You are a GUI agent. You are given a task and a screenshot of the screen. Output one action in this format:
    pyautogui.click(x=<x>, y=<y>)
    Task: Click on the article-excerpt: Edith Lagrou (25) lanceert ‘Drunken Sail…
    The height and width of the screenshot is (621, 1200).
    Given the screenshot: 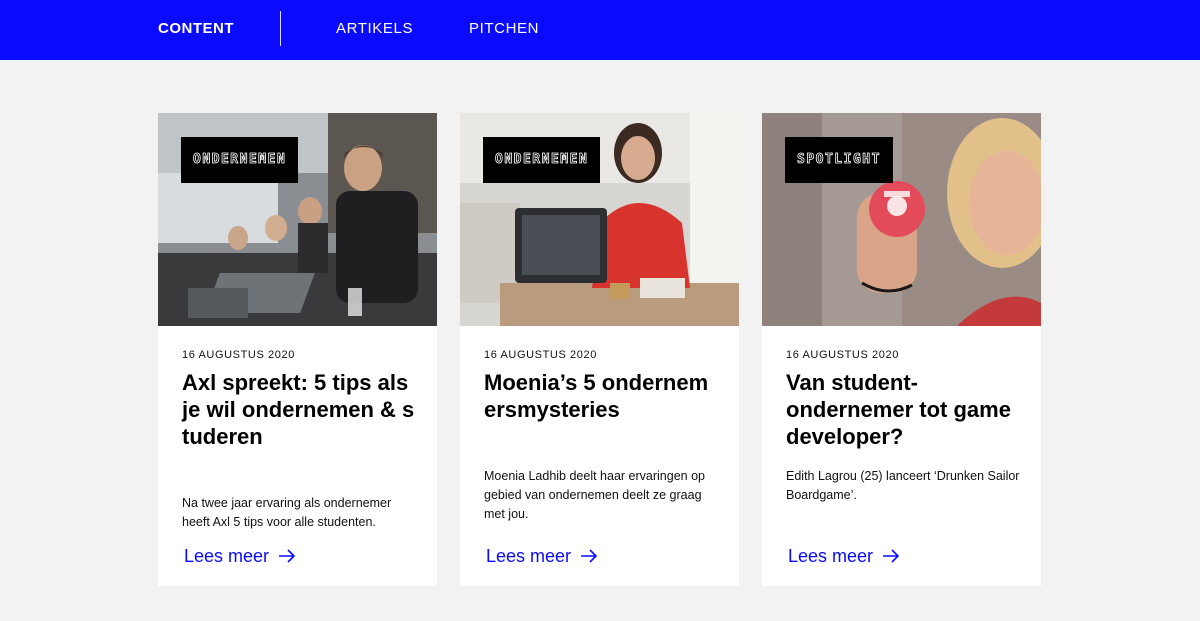 What is the action you would take?
    pyautogui.click(x=903, y=485)
    